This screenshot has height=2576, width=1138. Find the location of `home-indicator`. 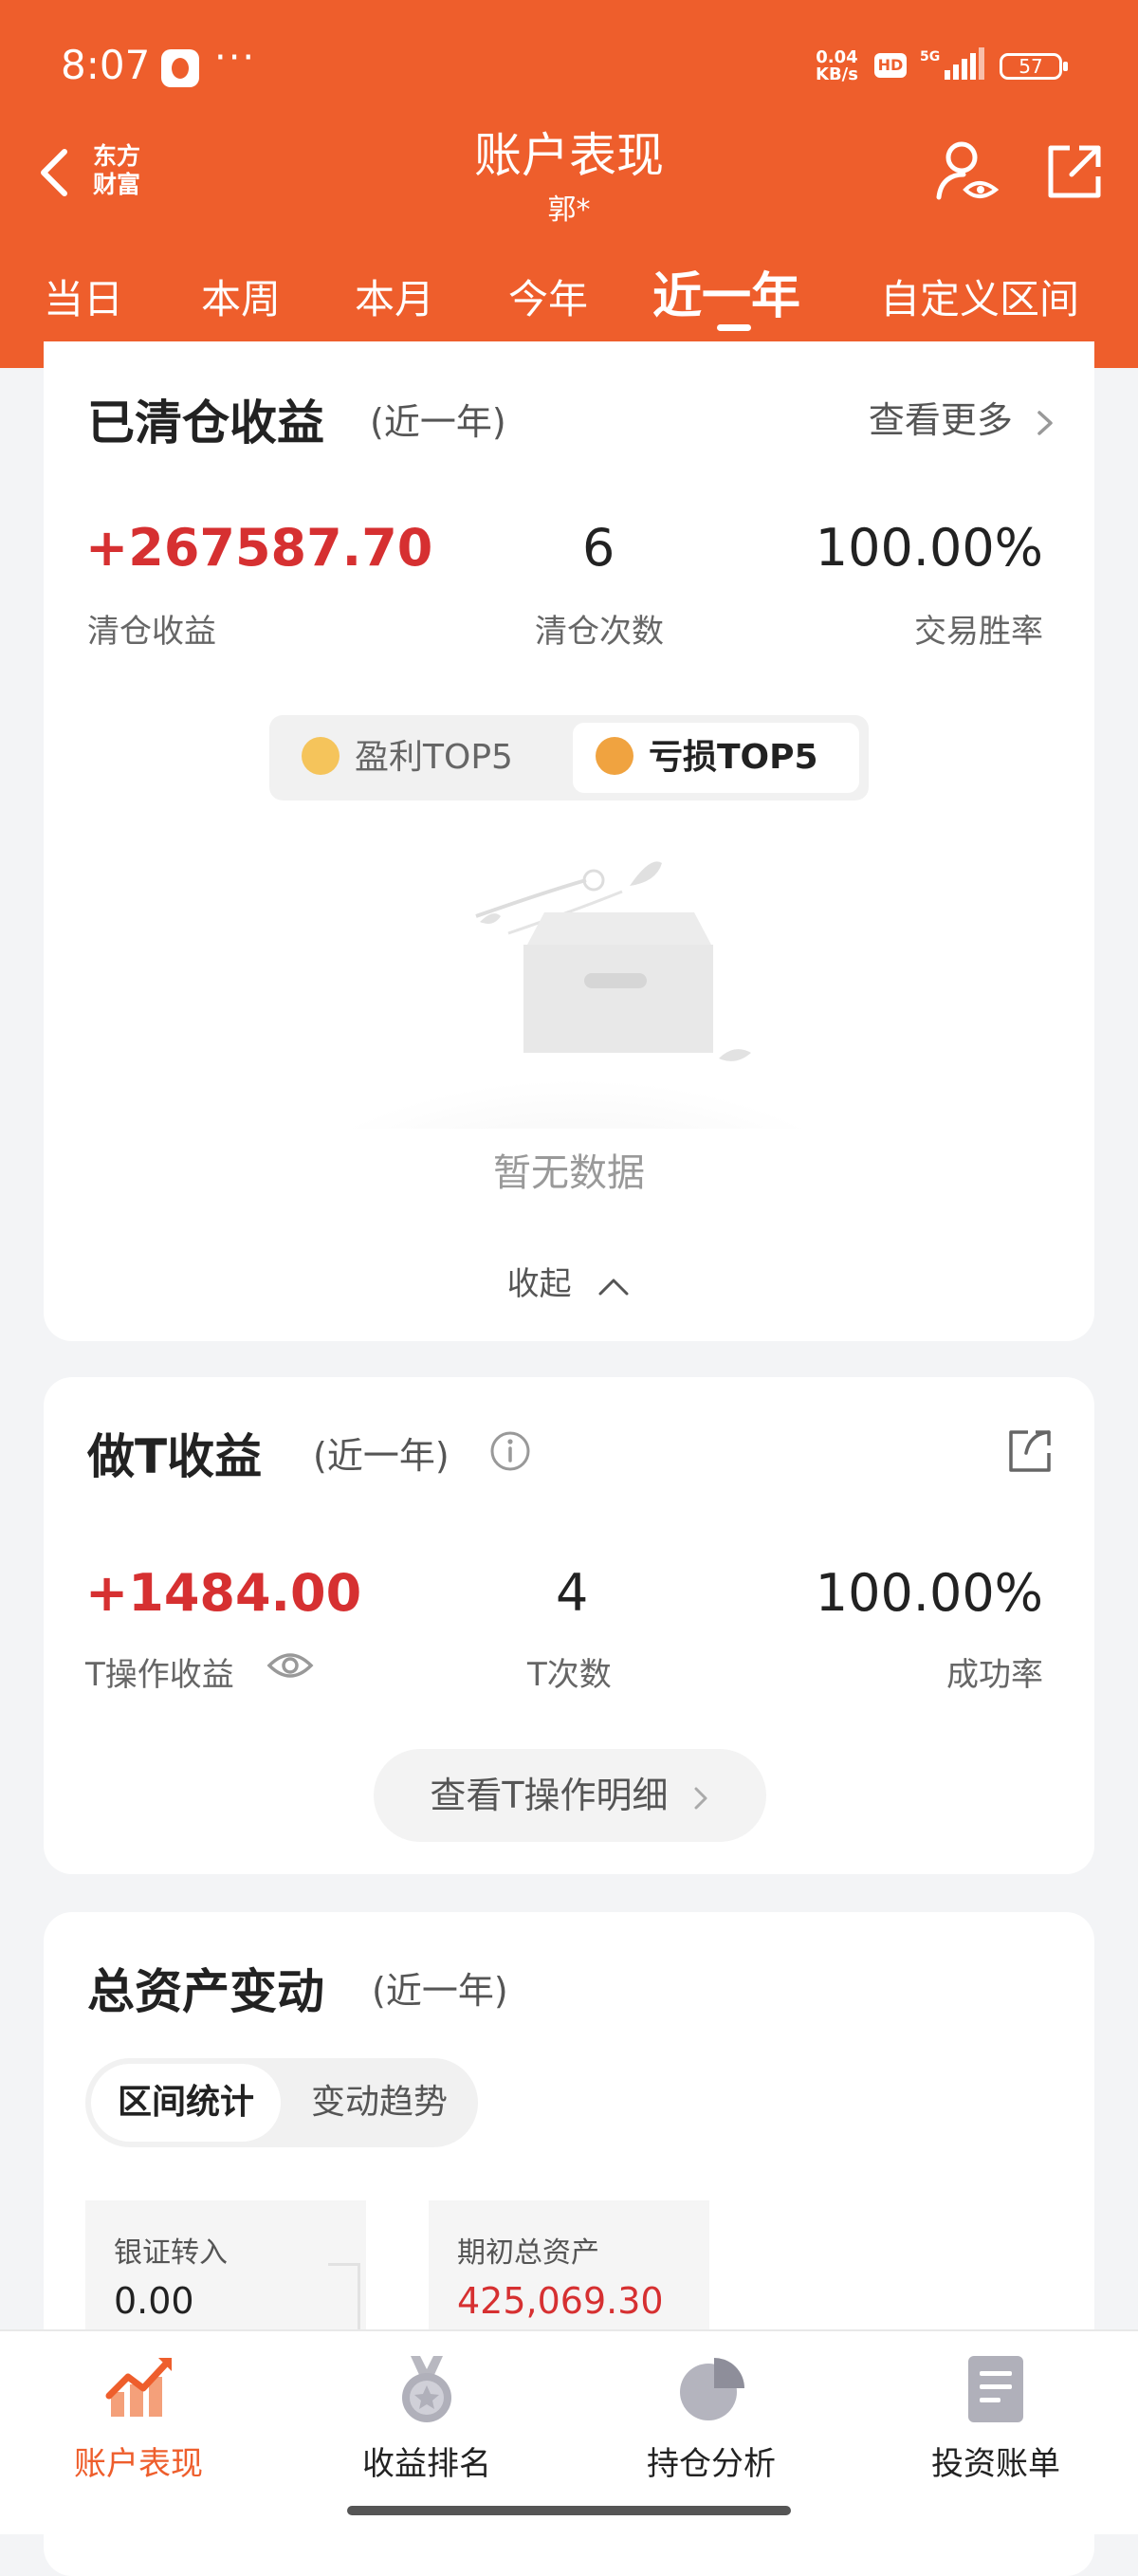

home-indicator is located at coordinates (569, 2510).